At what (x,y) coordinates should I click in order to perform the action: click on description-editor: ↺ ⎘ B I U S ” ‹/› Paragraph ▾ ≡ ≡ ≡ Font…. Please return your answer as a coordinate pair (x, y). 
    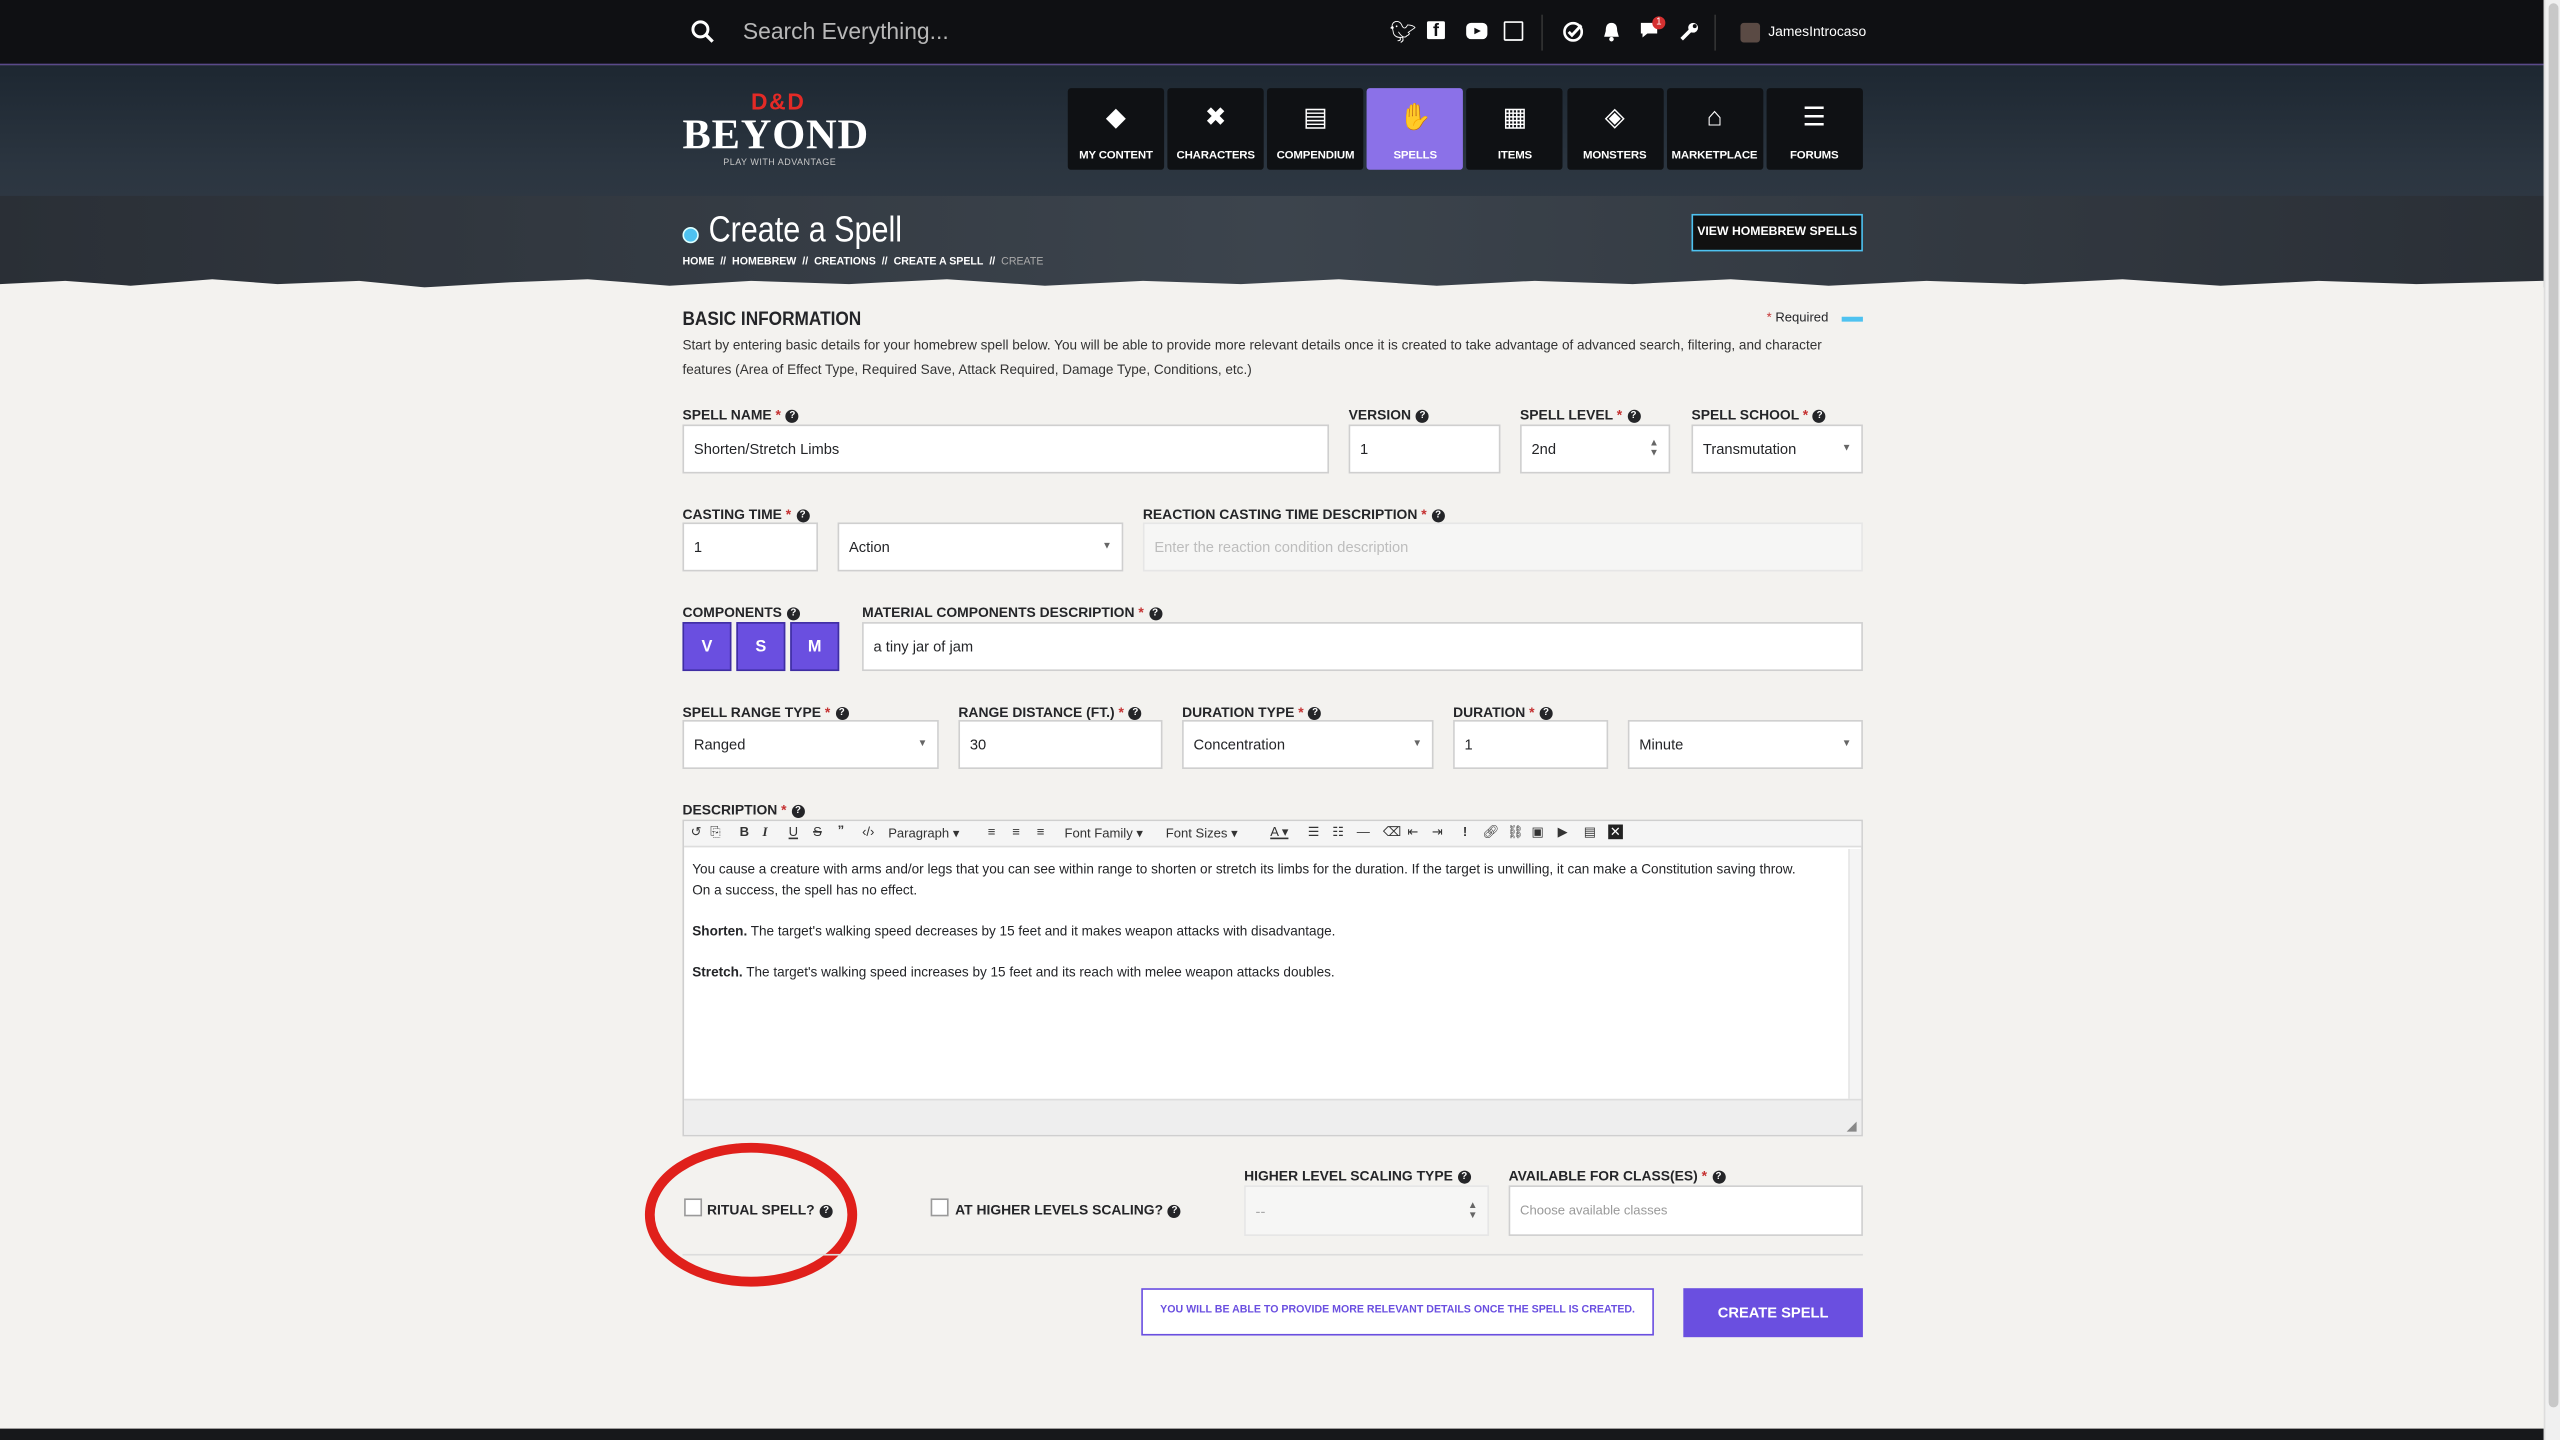
    Looking at the image, I should click on (1272, 978).